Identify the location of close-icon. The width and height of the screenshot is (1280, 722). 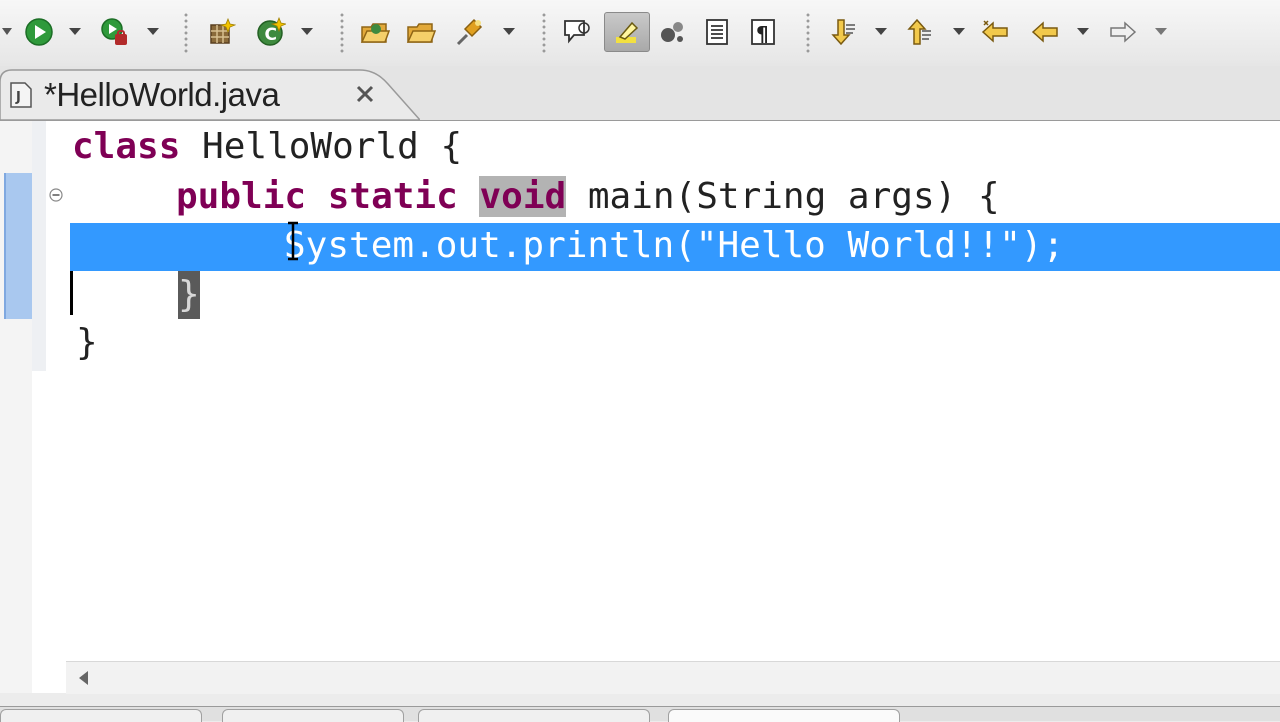
(365, 94).